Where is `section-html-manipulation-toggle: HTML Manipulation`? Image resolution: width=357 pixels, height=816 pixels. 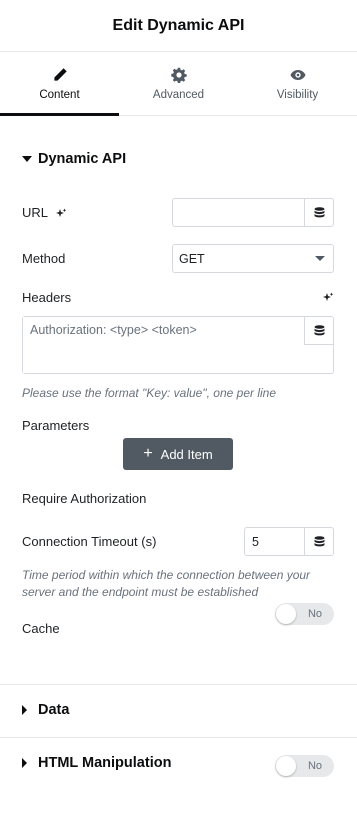
section-html-manipulation-toggle: HTML Manipulation is located at coordinates (96, 763).